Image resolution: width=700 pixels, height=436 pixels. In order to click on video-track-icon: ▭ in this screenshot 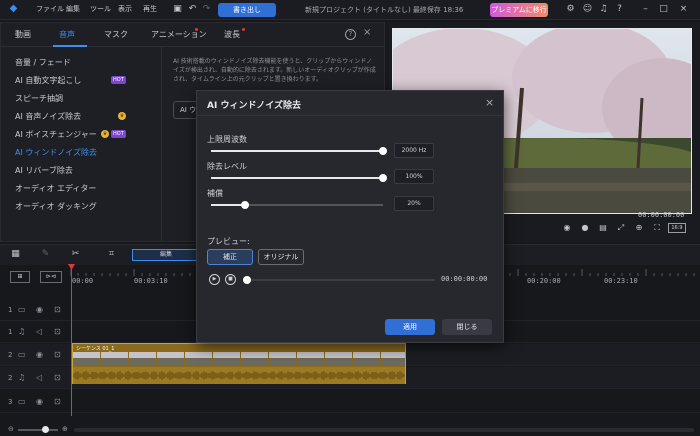, I will do `click(22, 401)`.